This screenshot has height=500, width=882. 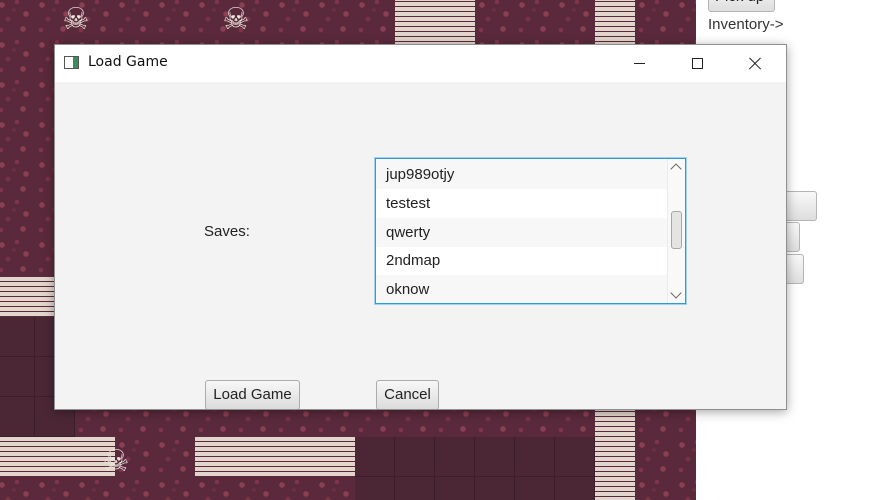 I want to click on save-item: 2ndmap, so click(x=521, y=260).